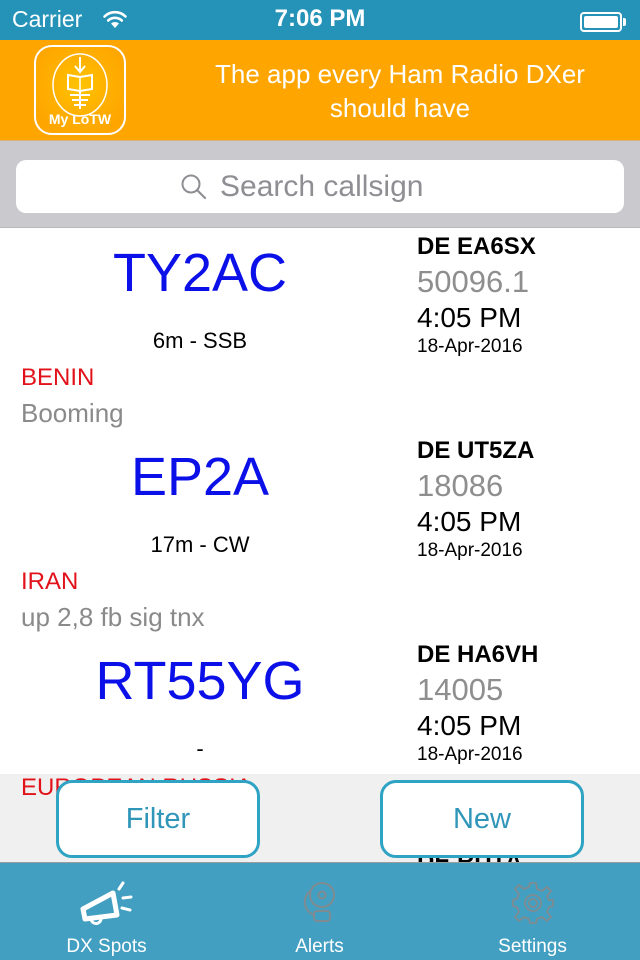 Image resolution: width=640 pixels, height=960 pixels. I want to click on search-icon, so click(194, 186).